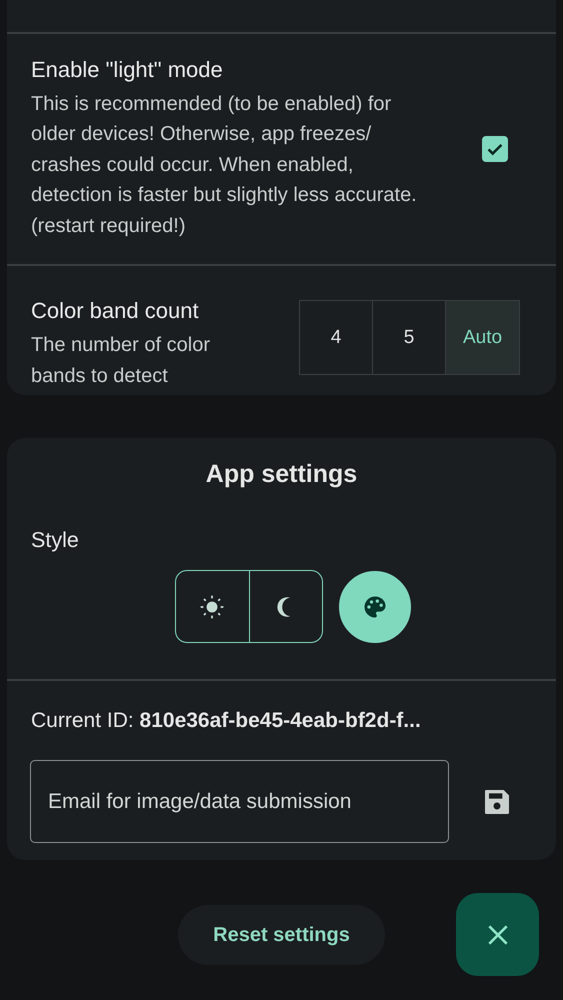  Describe the element at coordinates (127, 69) in the screenshot. I see `setting-title: Enable "light" mode` at that location.